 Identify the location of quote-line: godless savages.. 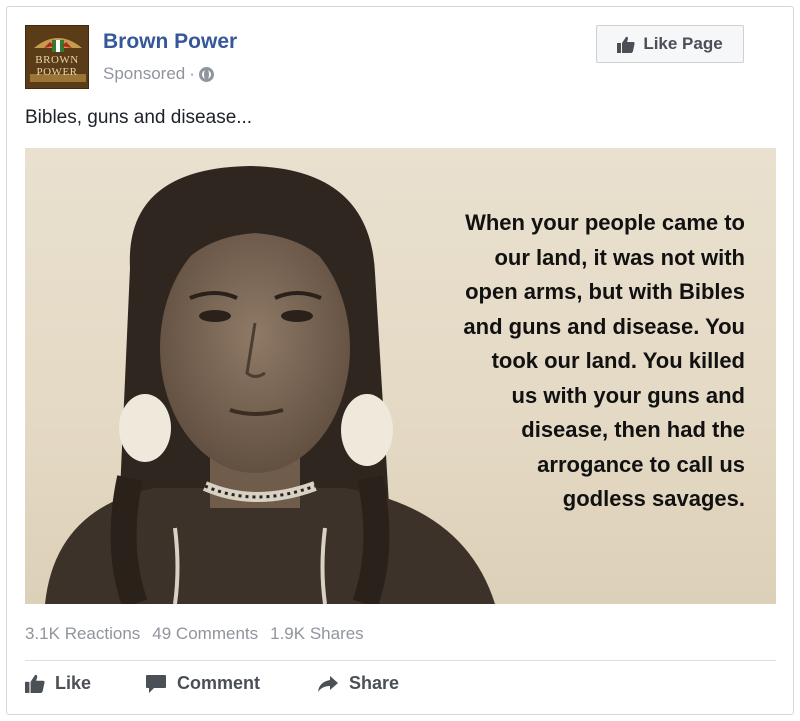
(653, 498).